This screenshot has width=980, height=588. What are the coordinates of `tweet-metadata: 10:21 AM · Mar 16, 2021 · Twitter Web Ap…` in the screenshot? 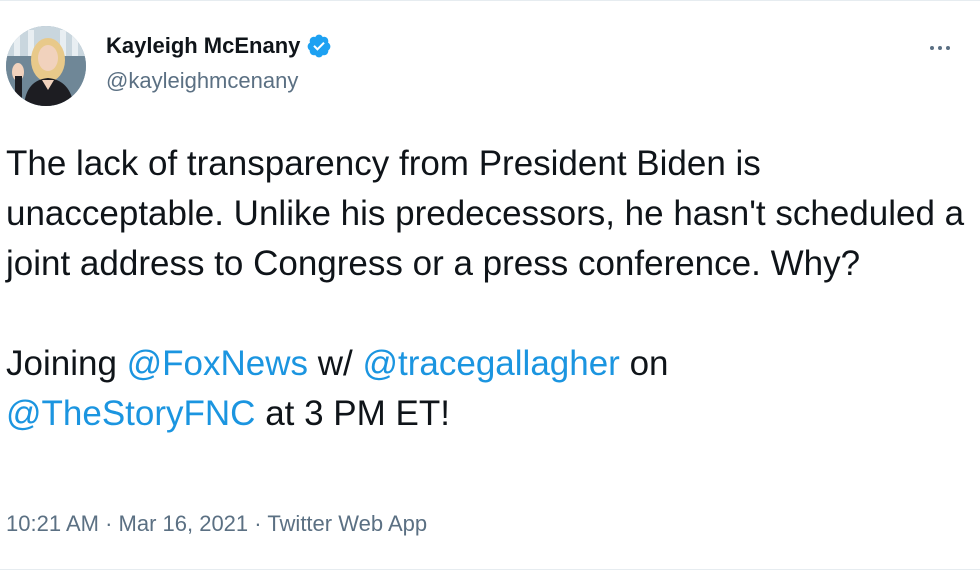 It's located at (216, 524).